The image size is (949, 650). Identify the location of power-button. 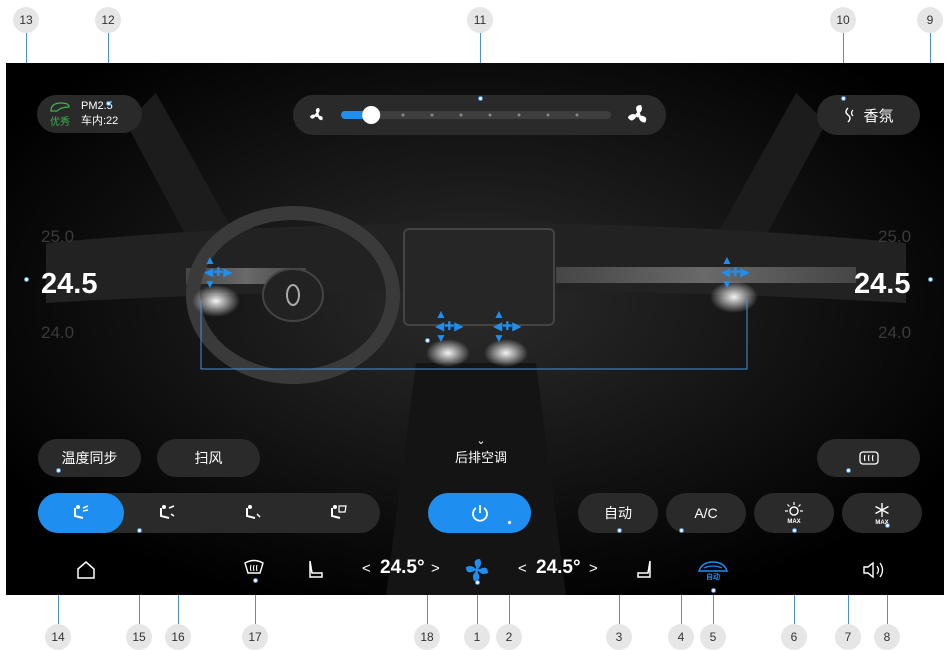
(479, 513).